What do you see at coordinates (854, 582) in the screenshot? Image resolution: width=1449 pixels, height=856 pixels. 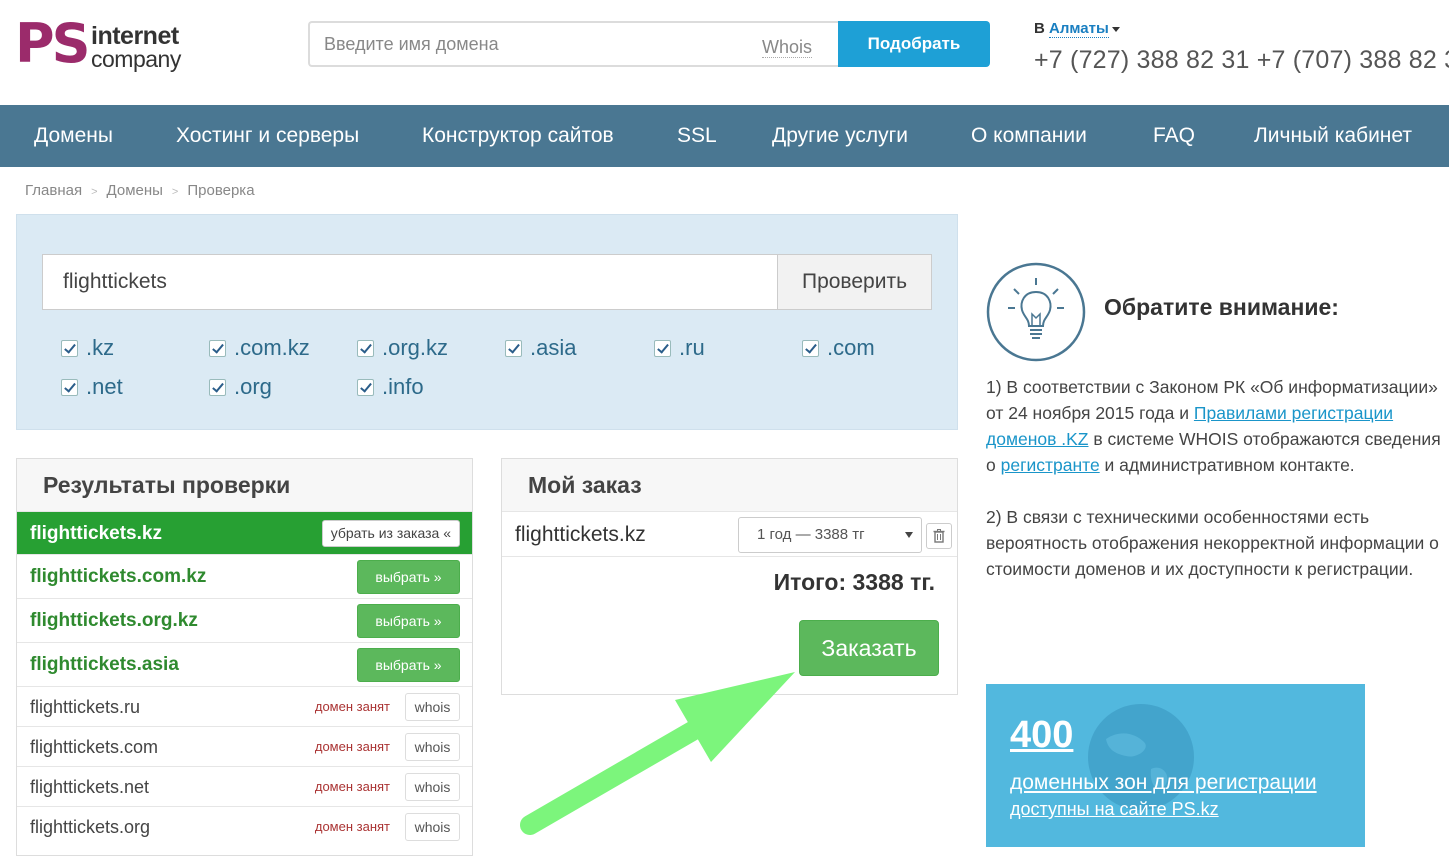 I see `order-total: Итого: 3388 тг.` at bounding box center [854, 582].